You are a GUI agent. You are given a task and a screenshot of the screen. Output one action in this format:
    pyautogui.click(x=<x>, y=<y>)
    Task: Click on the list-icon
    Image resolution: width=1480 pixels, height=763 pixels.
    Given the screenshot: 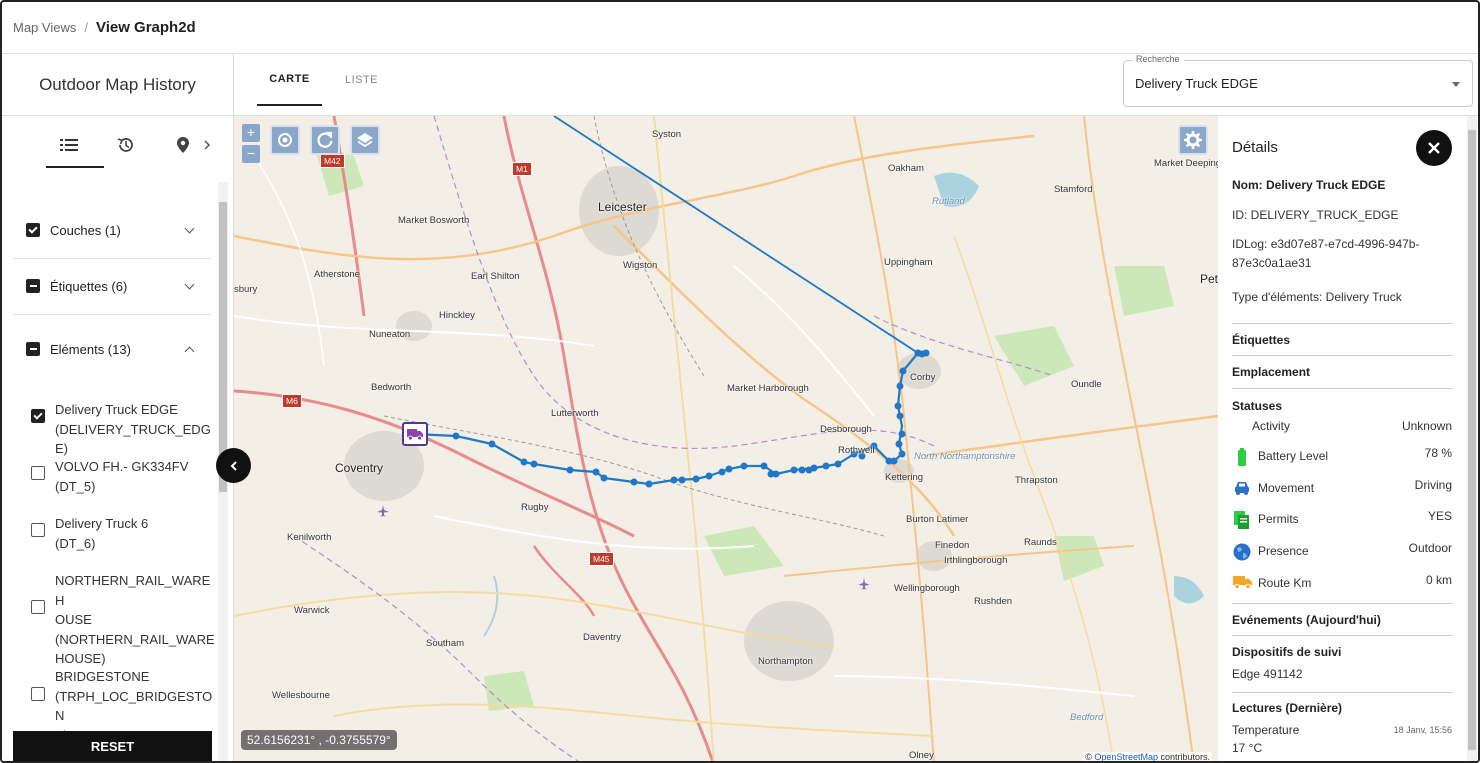 What is the action you would take?
    pyautogui.click(x=75, y=150)
    